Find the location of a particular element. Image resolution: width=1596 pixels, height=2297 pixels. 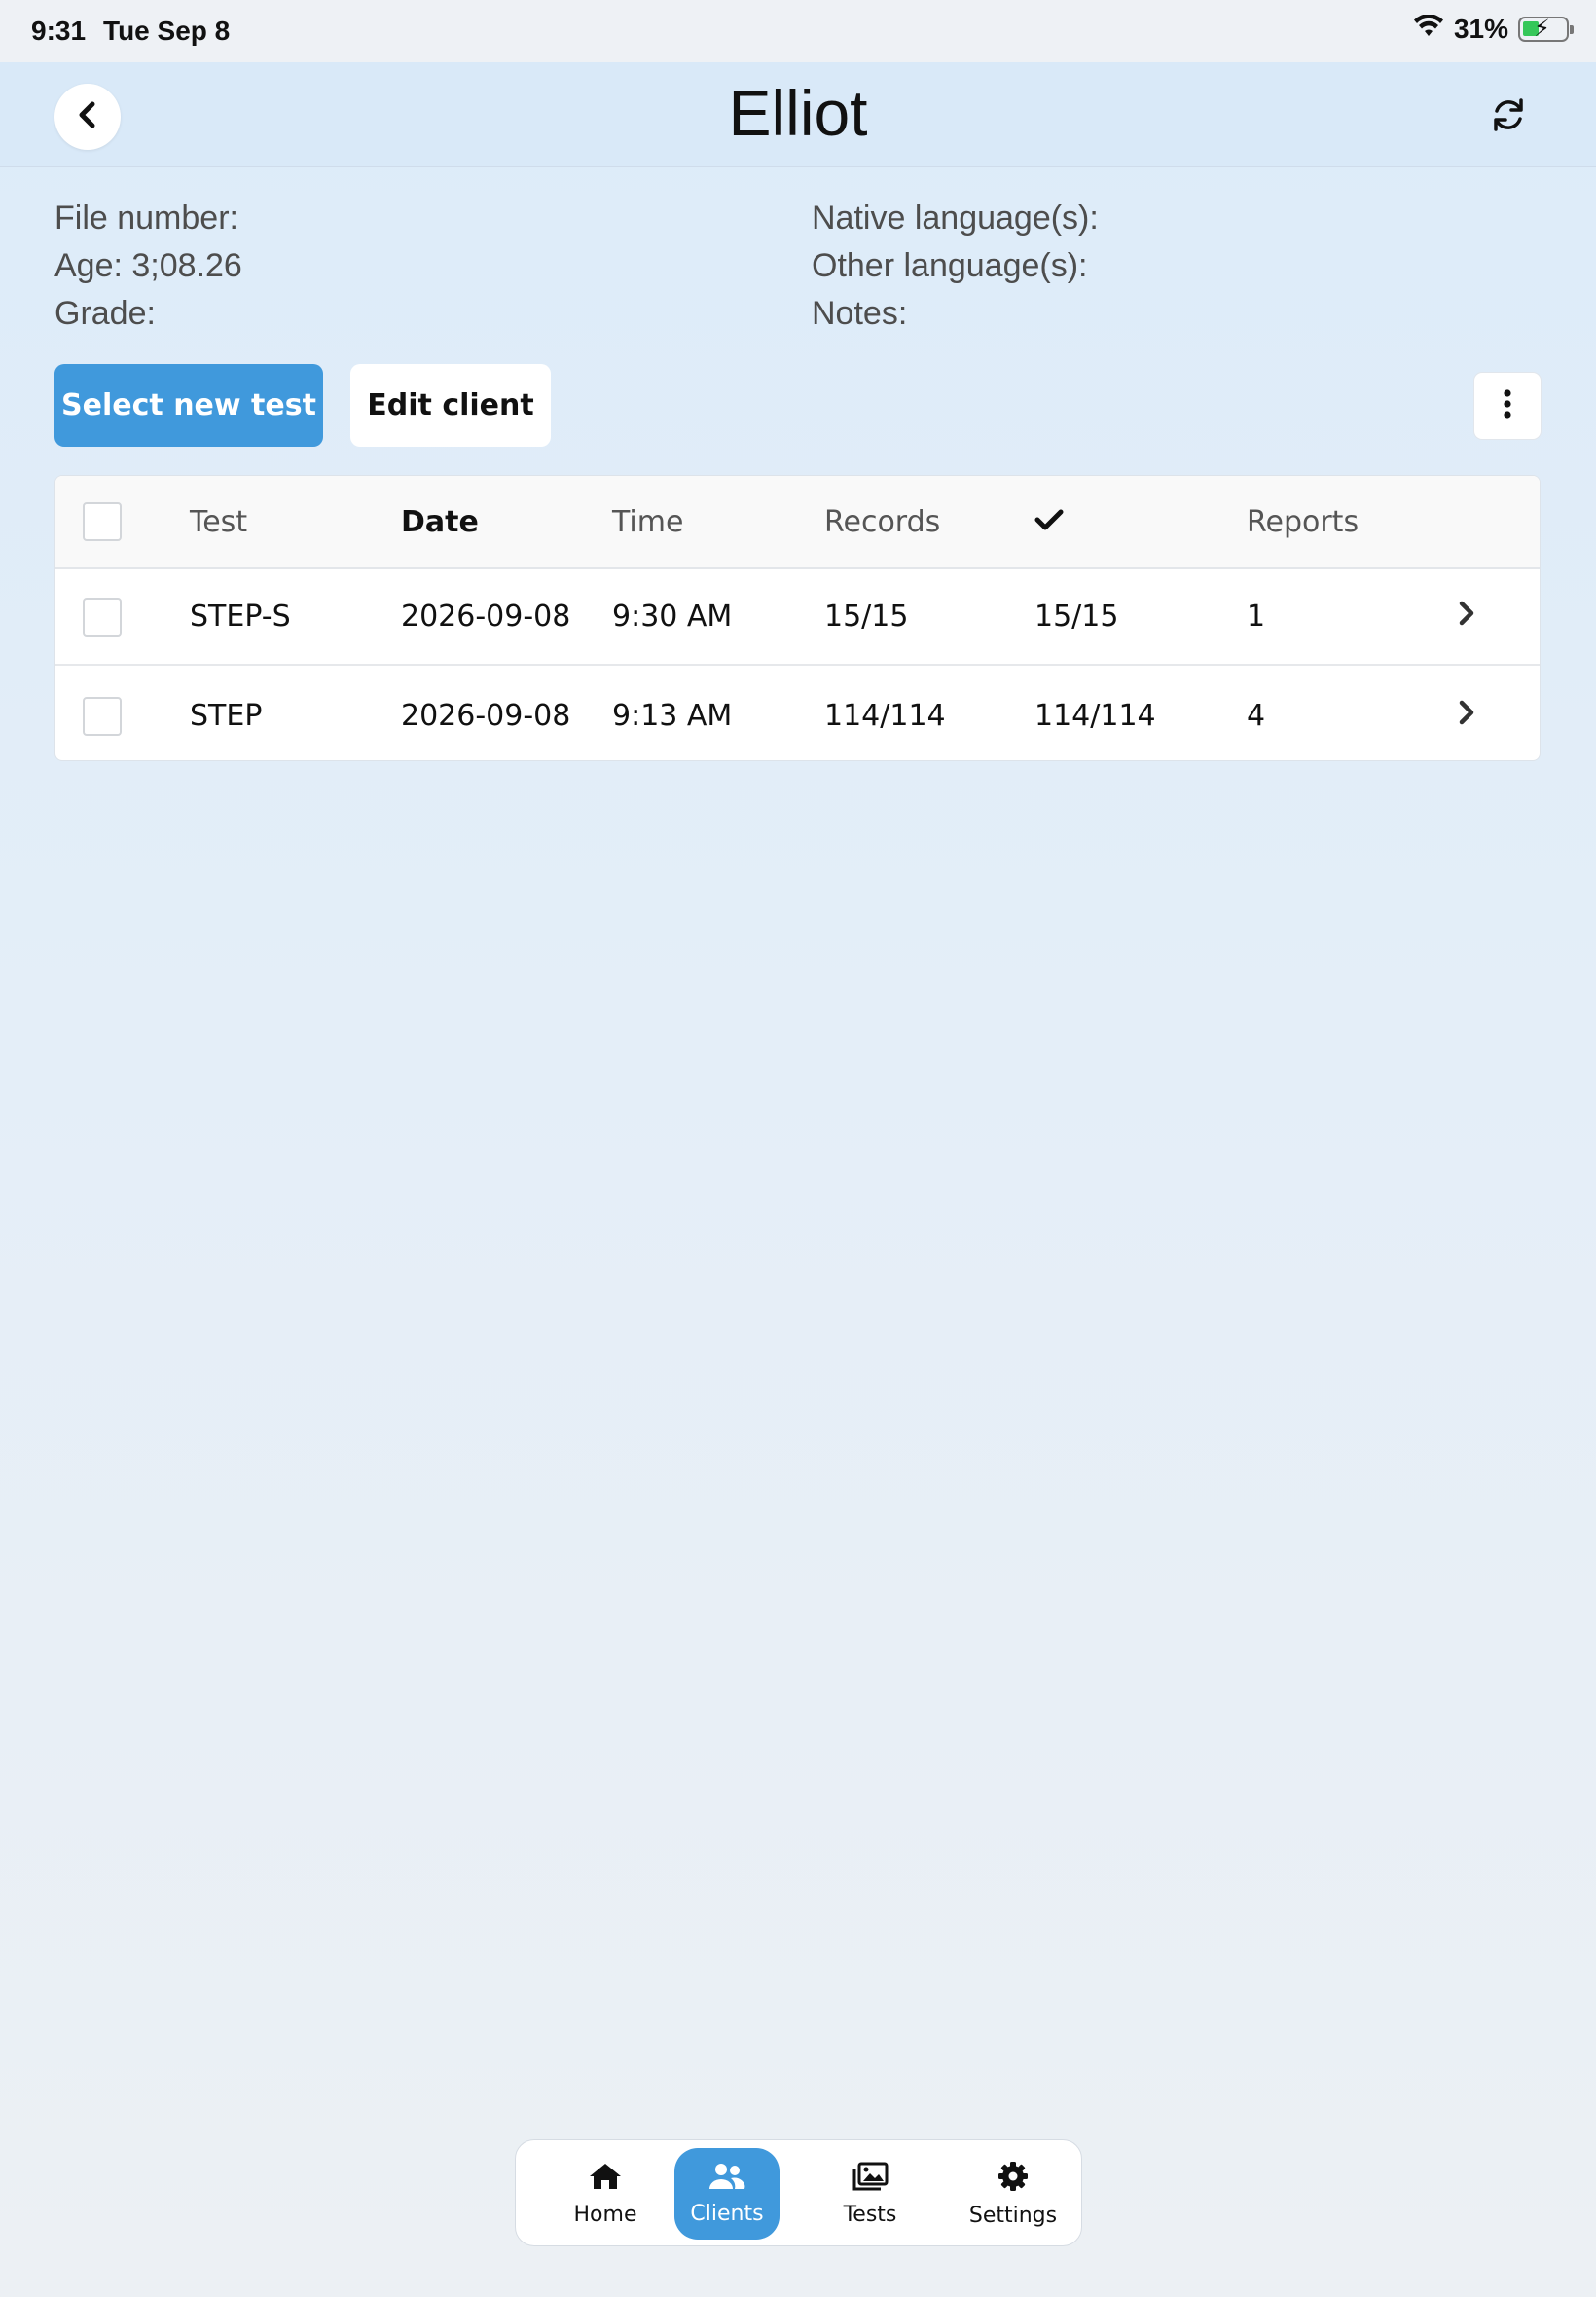

battery-icon: ⚡ is located at coordinates (1546, 29).